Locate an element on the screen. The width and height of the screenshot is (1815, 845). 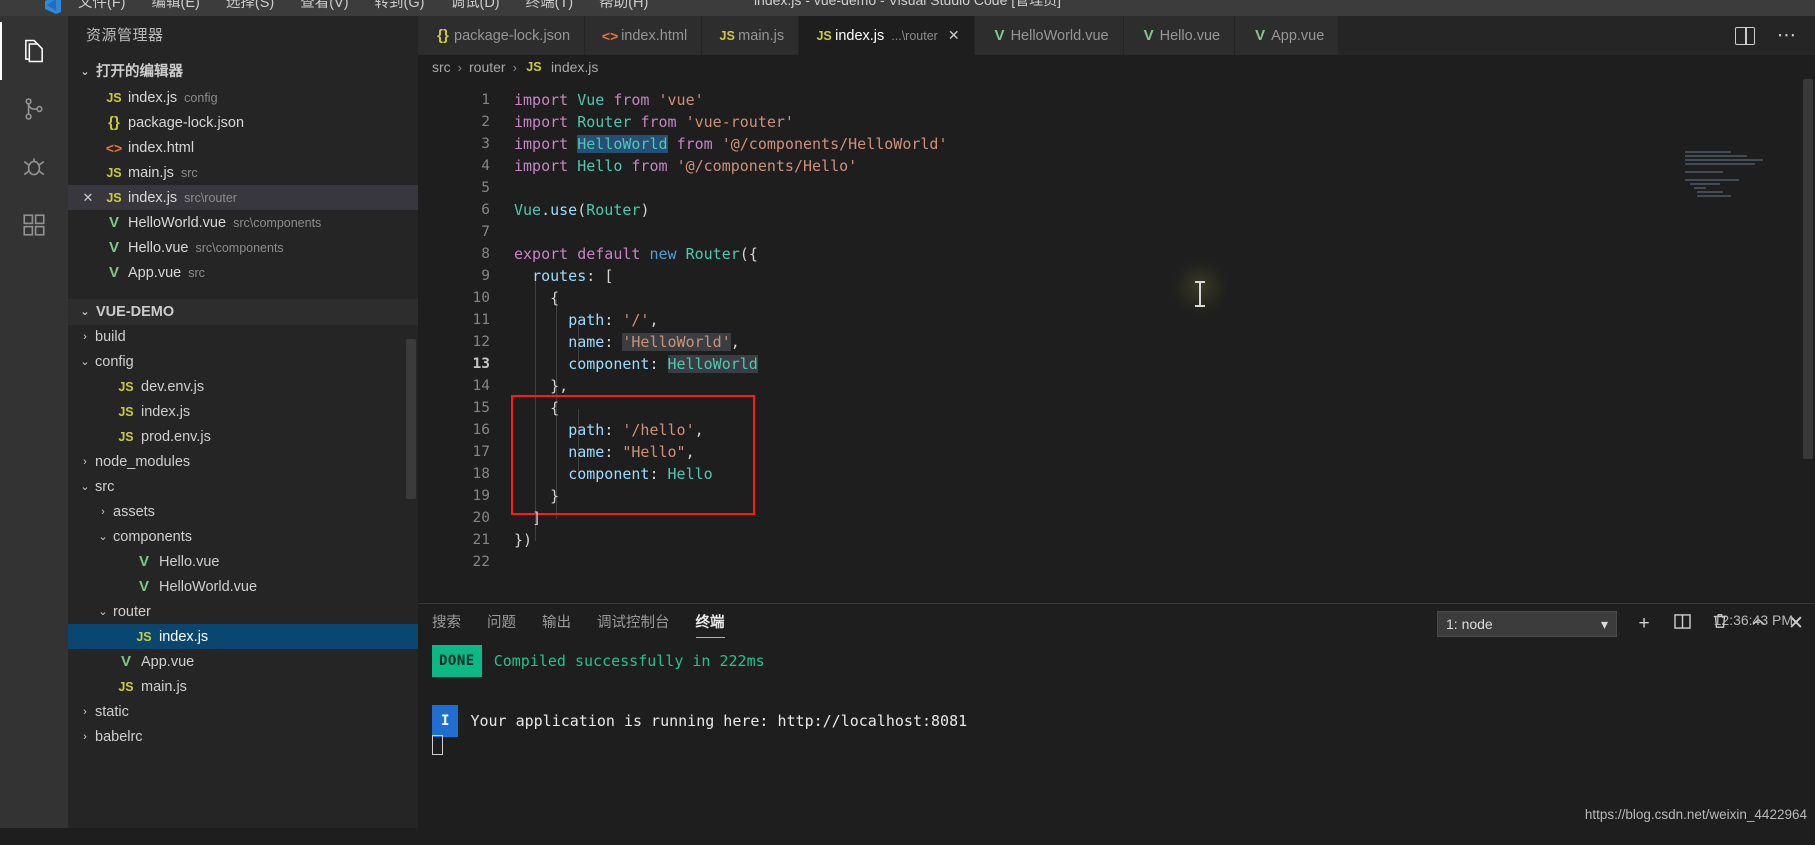
code-line: 8 export default new Router({ is located at coordinates (1116, 254).